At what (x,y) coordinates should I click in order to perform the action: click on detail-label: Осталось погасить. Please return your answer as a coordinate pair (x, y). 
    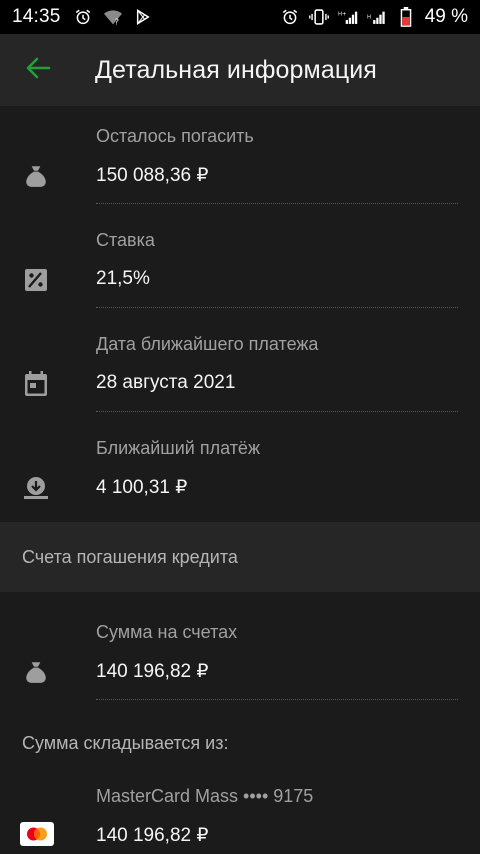
    Looking at the image, I should click on (175, 136).